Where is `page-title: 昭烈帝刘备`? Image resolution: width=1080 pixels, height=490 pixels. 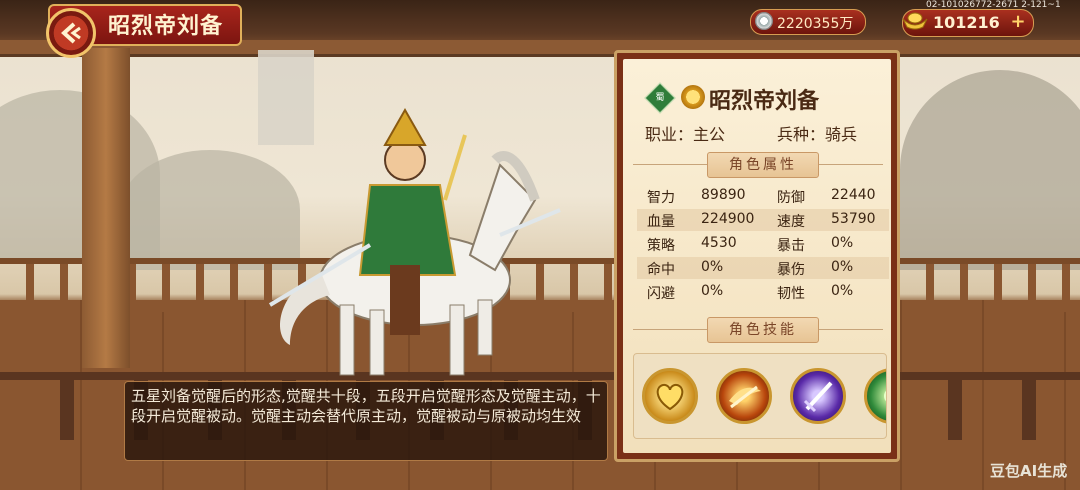
page-title: 昭烈帝刘备 is located at coordinates (166, 26).